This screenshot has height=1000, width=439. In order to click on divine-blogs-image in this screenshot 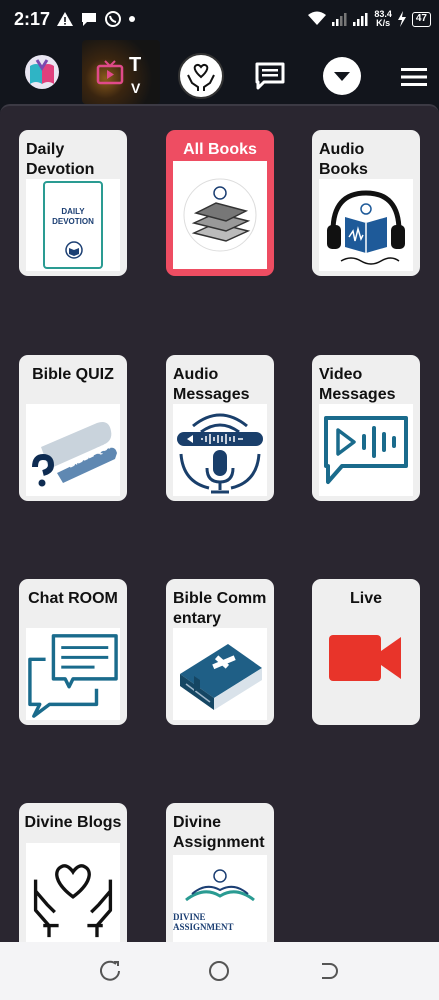, I will do `click(73, 892)`.